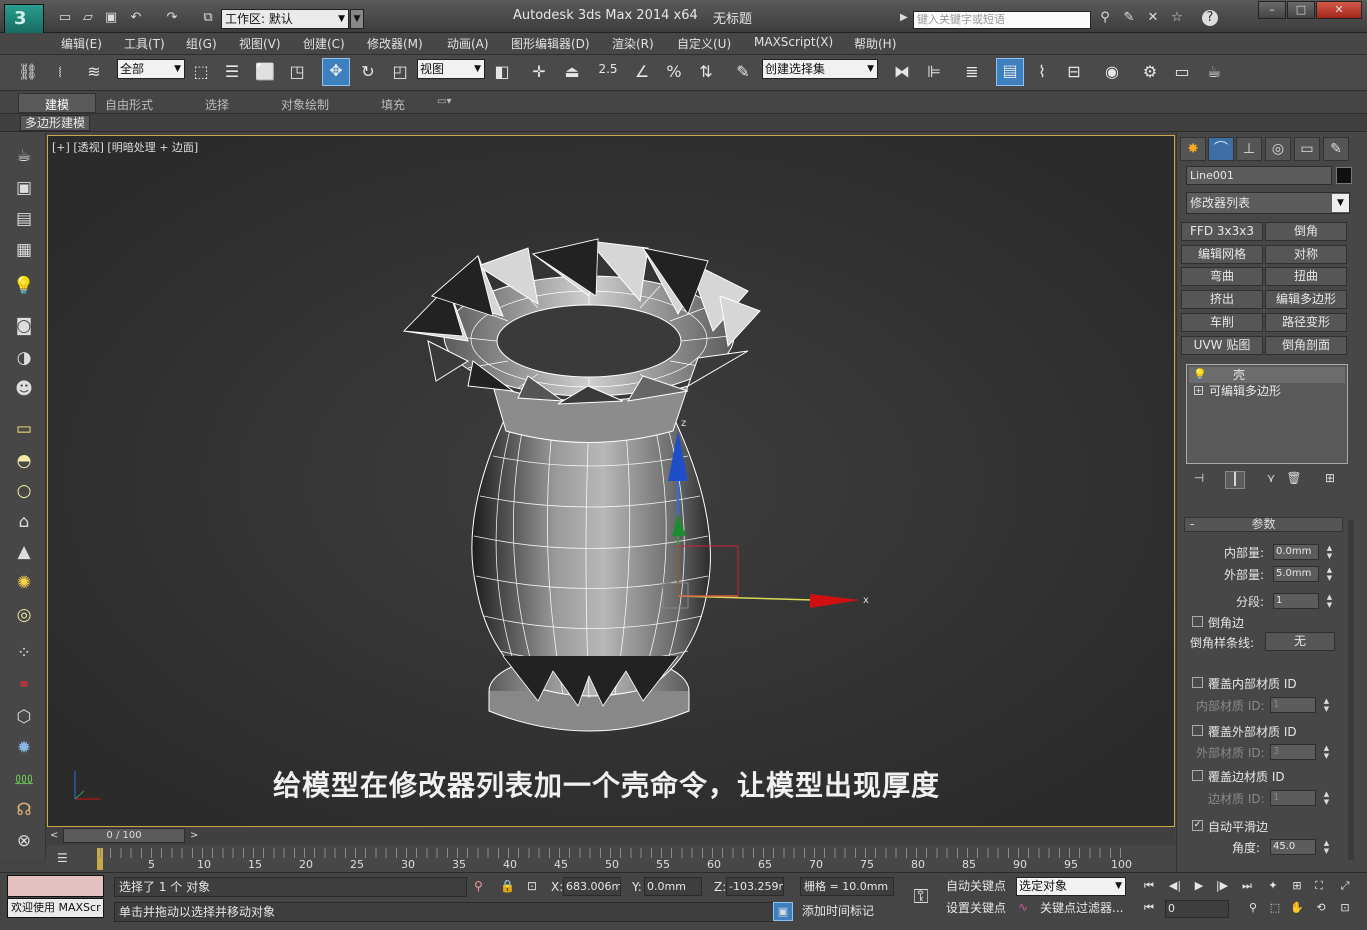 The width and height of the screenshot is (1367, 930). What do you see at coordinates (24, 19) in the screenshot?
I see `app-logo-icon: 3` at bounding box center [24, 19].